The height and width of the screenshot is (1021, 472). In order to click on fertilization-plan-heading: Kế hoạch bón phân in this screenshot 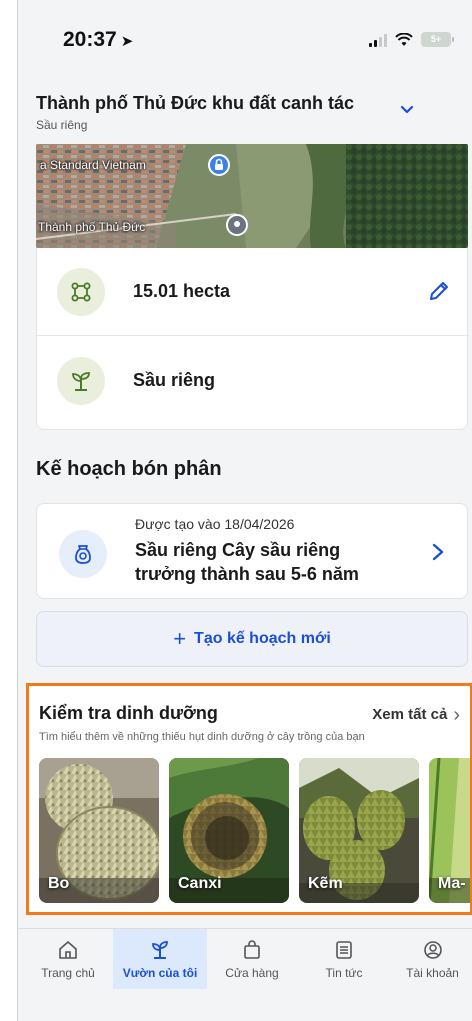, I will do `click(129, 469)`.